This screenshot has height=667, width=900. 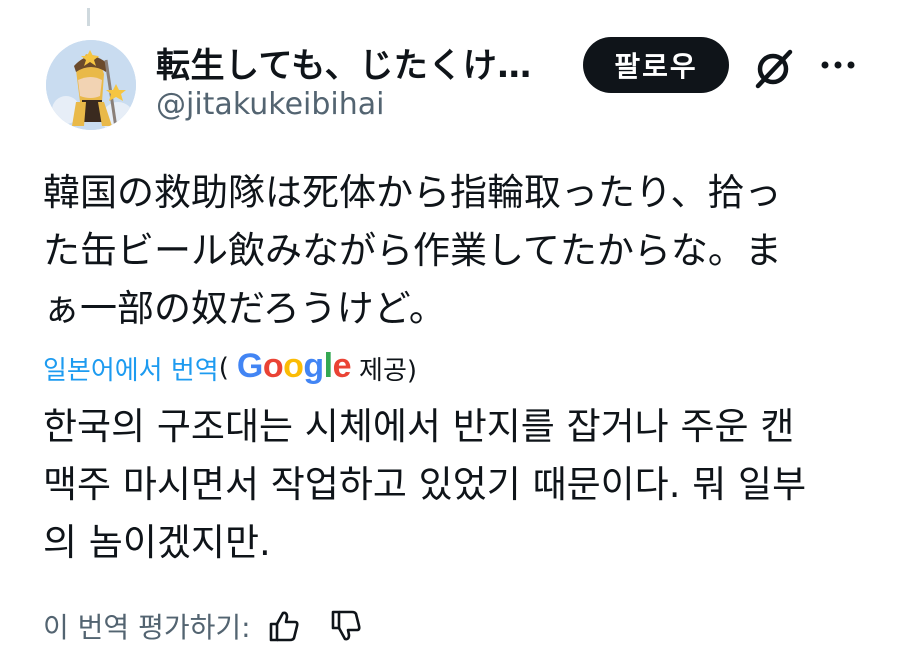 What do you see at coordinates (230, 368) in the screenshot?
I see `translation-attribution: 일본어에서 번역 ( Google 제공)` at bounding box center [230, 368].